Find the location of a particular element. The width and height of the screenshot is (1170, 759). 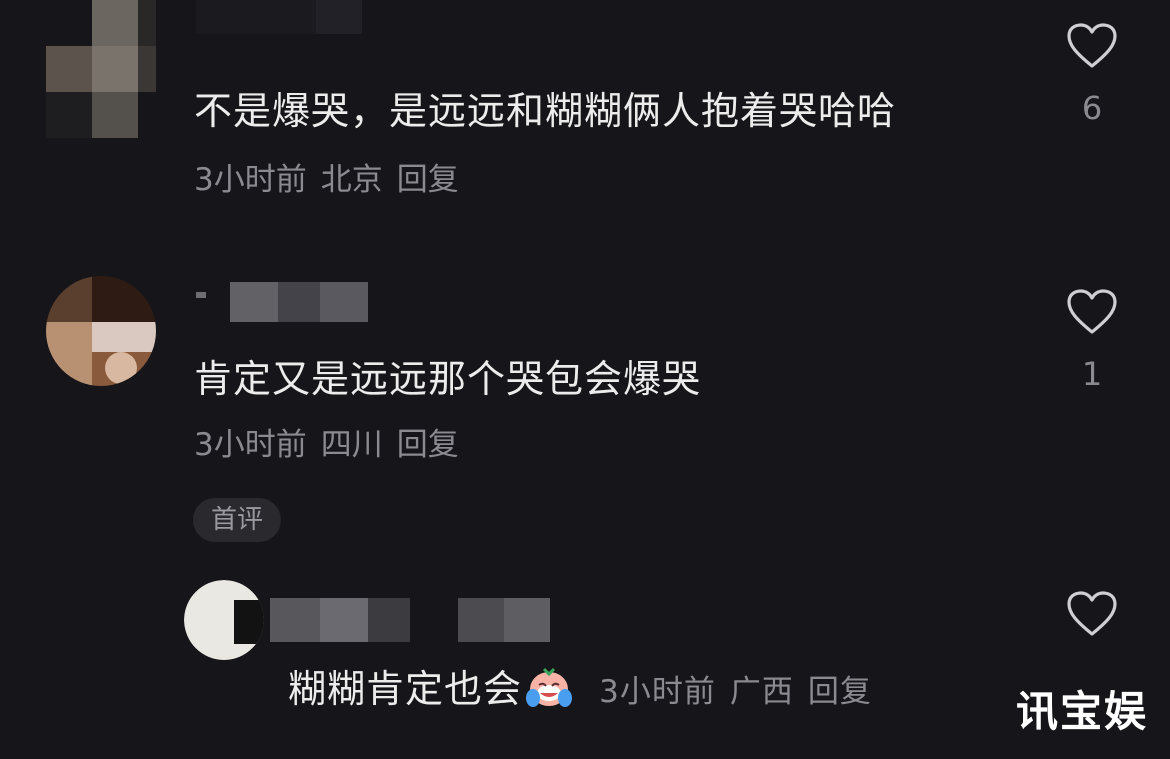

reply-text-line: 糊糊肯定也会 3小时前 广西 回复 is located at coordinates (587, 685).